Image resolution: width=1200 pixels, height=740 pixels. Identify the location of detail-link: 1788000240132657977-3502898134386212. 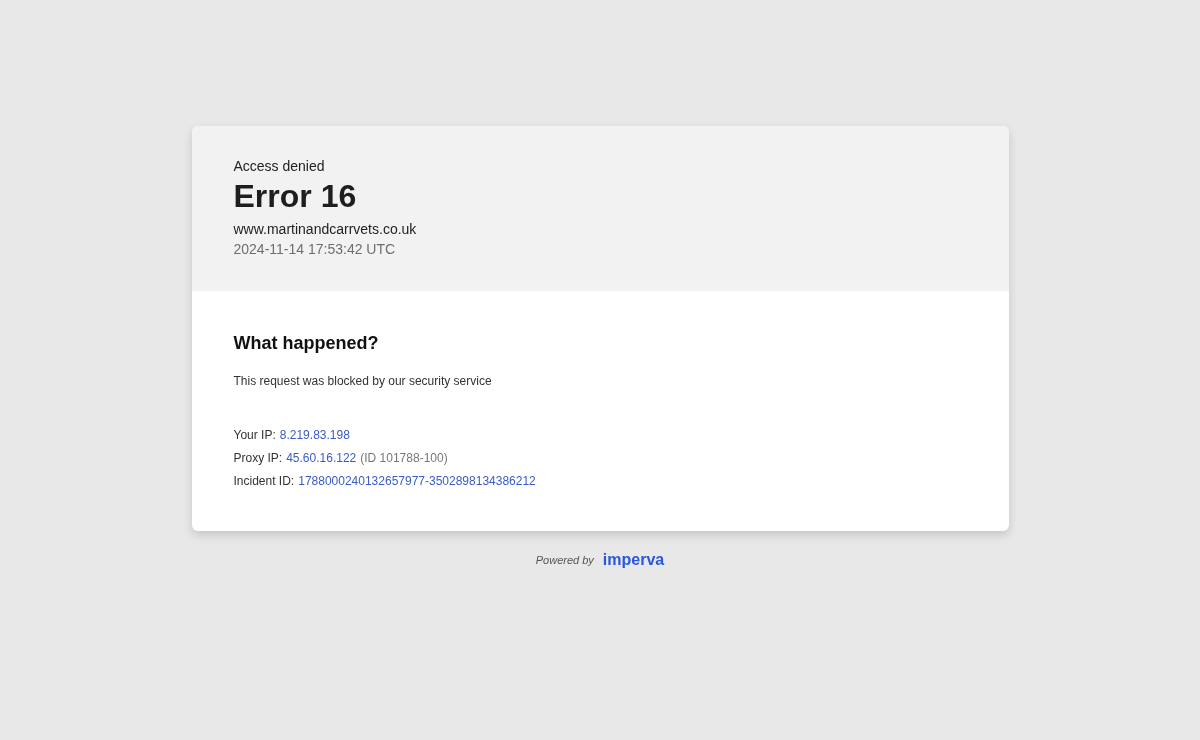
(417, 481).